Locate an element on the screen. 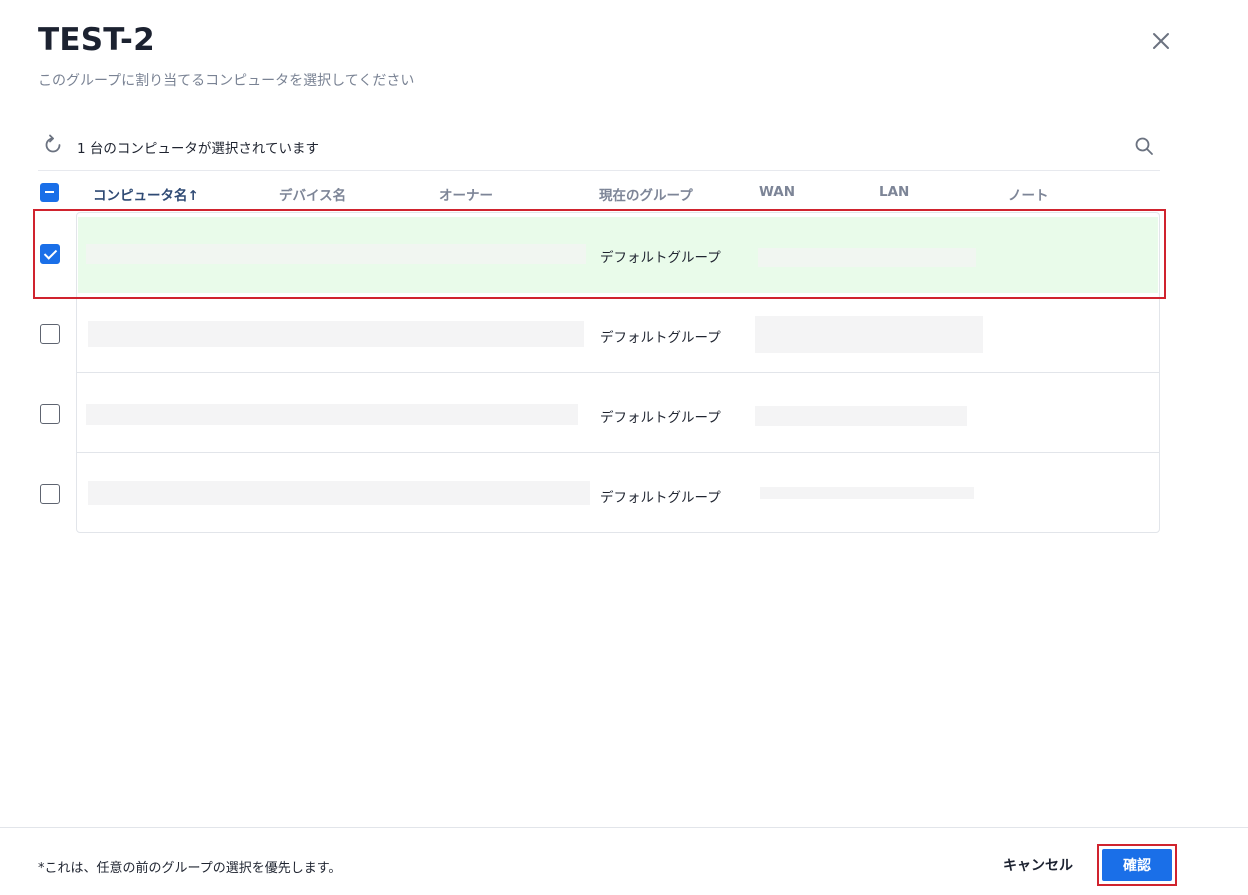 This screenshot has width=1248, height=895. column-lan: LAN is located at coordinates (894, 192).